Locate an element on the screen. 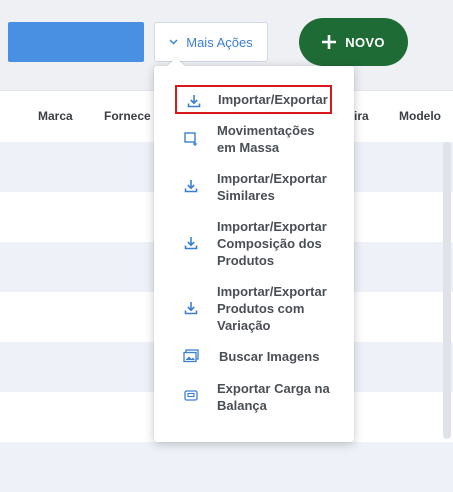  chevron-down-icon is located at coordinates (173, 42).